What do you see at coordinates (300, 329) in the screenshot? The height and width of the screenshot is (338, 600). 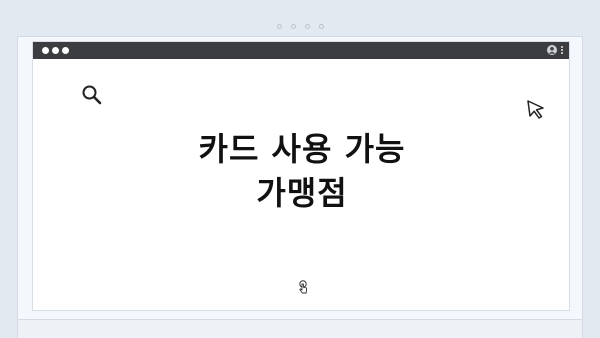 I see `frame-bottom` at bounding box center [300, 329].